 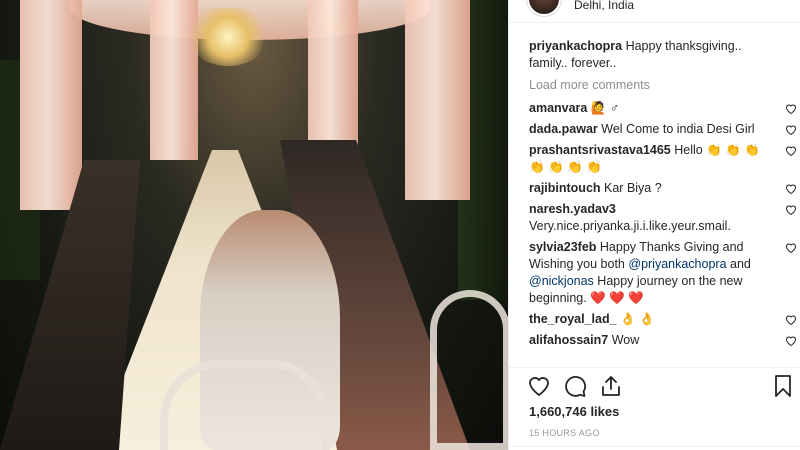 What do you see at coordinates (600, 150) in the screenshot?
I see `comment-username: prashantsrivastava1465` at bounding box center [600, 150].